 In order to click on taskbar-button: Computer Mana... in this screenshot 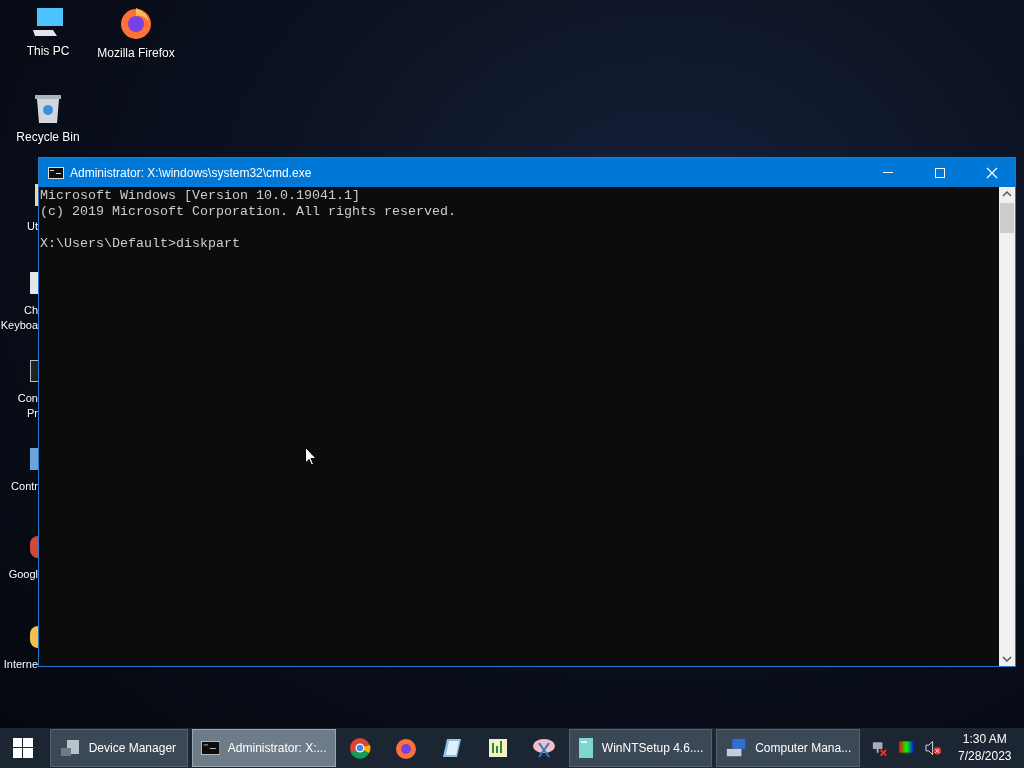, I will do `click(788, 748)`.